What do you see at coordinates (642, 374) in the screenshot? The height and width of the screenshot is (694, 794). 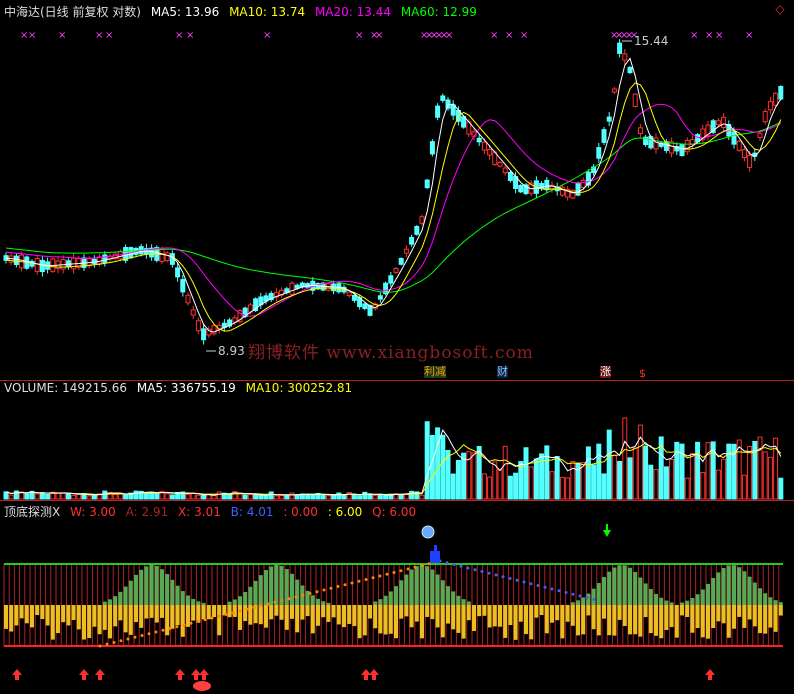 I see `event-badge-4: $` at bounding box center [642, 374].